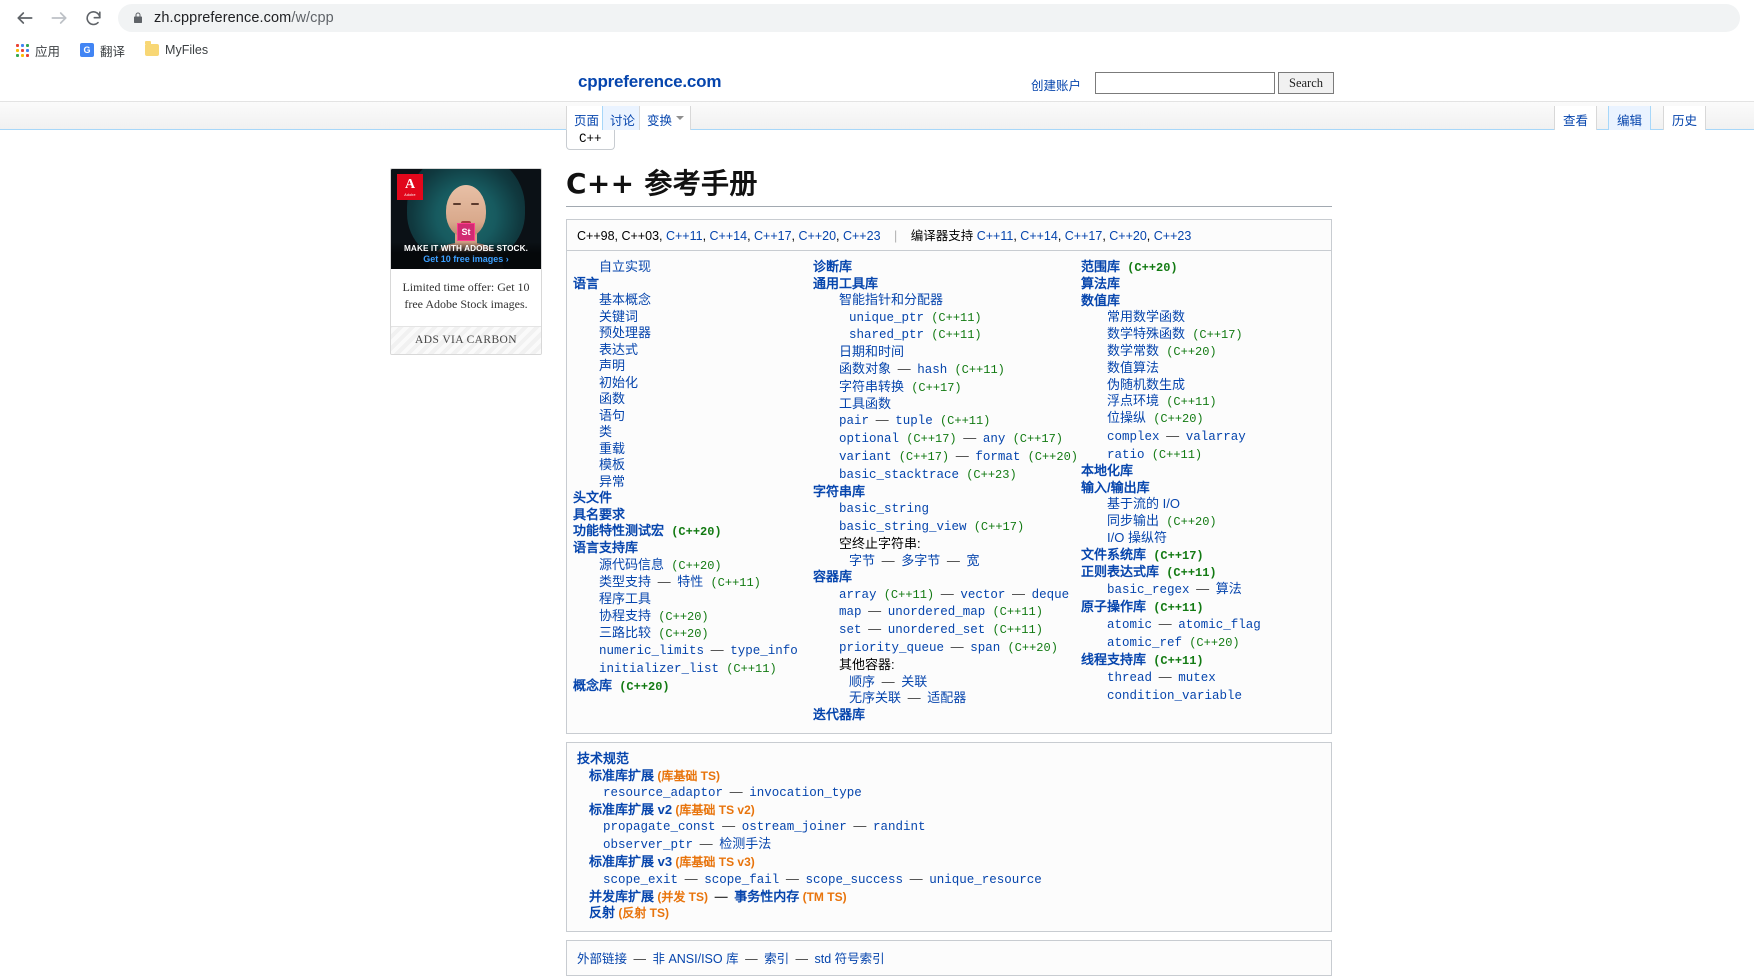 The height and width of the screenshot is (976, 1754). I want to click on reference-link: 位操纵, so click(1126, 417).